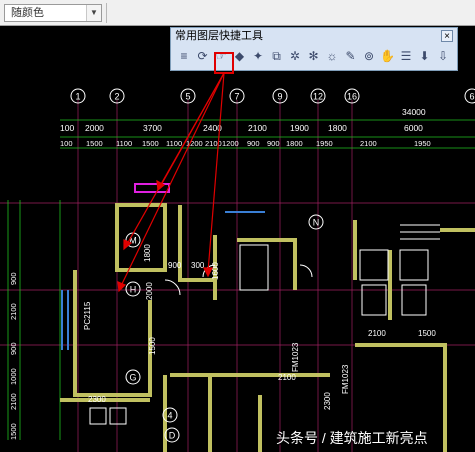 This screenshot has height=452, width=475. I want to click on annotation-text: 900, so click(175, 265).